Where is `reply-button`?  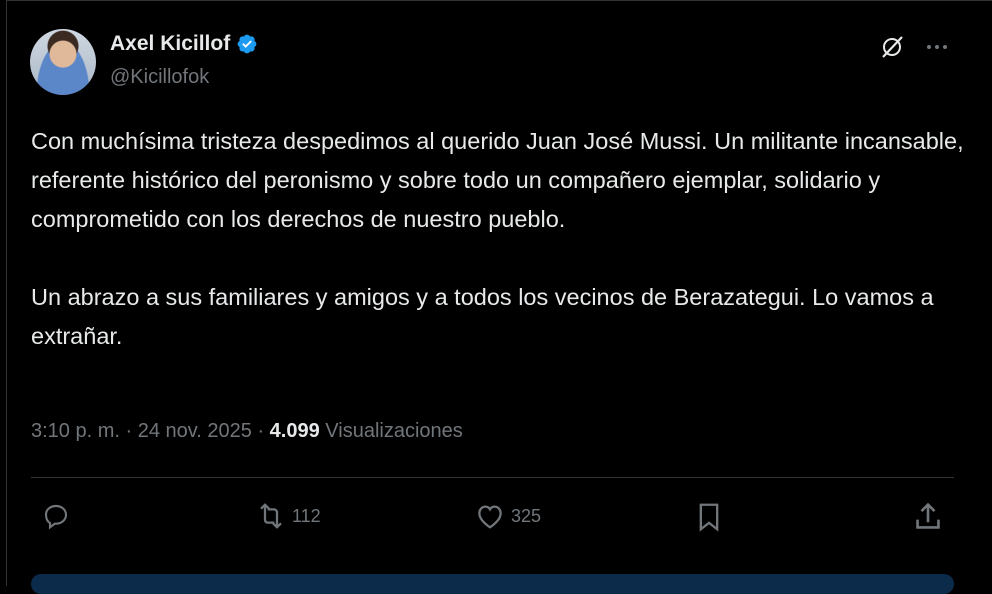
reply-button is located at coordinates (56, 516).